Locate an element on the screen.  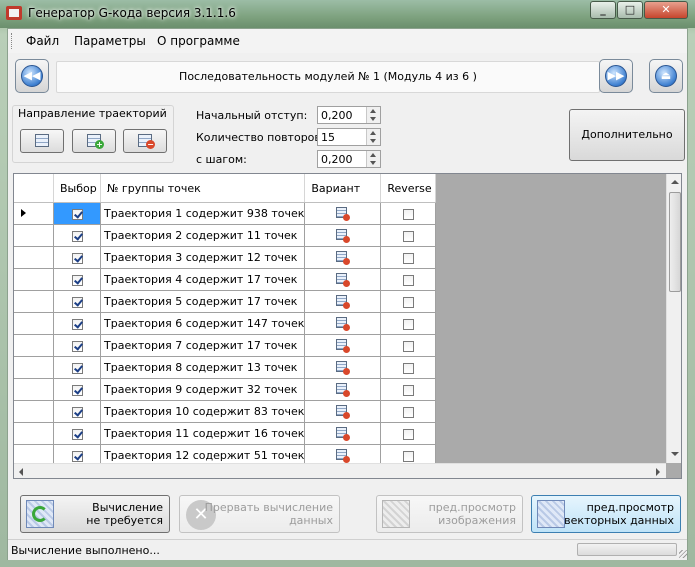
vector-preview-button: пред.просмотр векторных данных is located at coordinates (606, 514).